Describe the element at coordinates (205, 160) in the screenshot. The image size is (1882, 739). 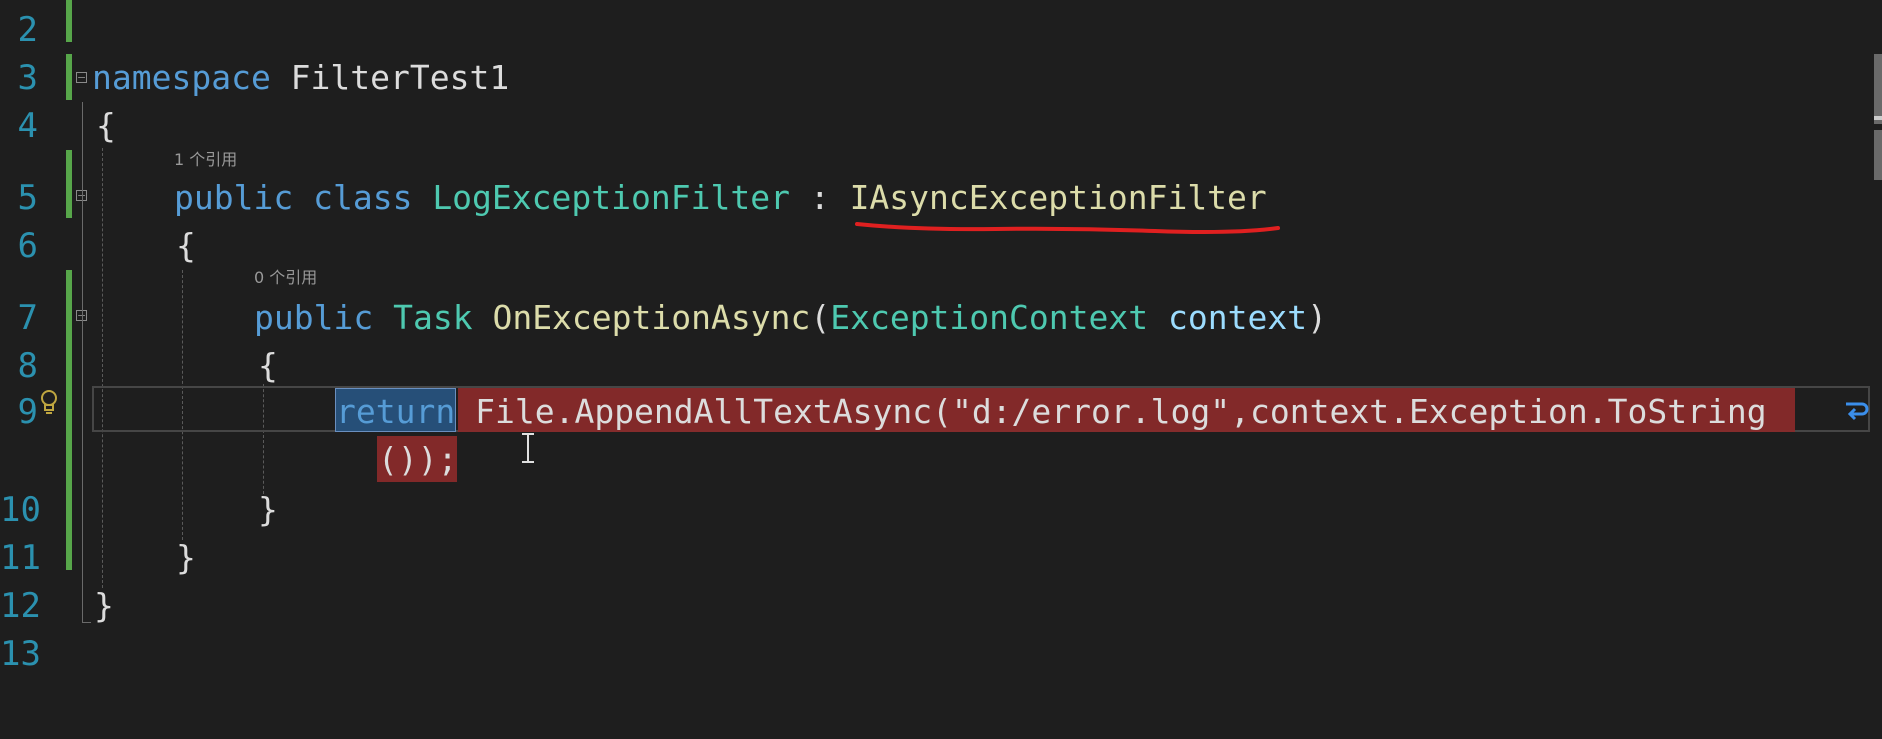
I see `codelens-references: 1 个引用` at that location.